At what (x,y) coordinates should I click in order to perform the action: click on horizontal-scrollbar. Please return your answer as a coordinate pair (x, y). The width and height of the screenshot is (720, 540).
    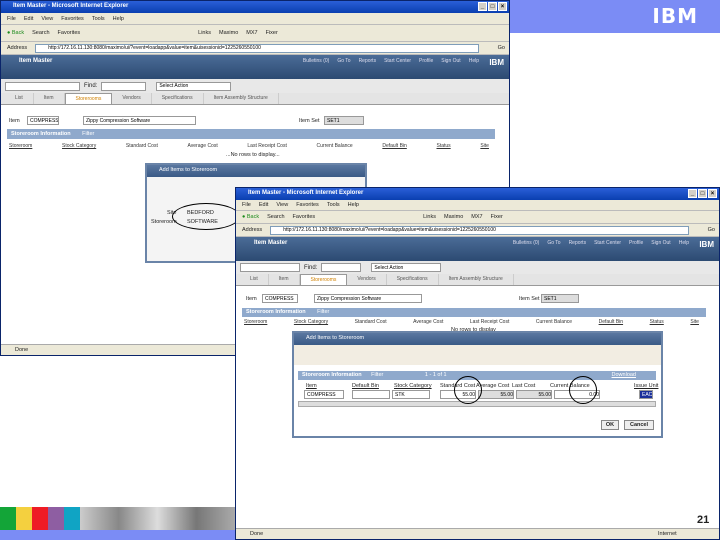
    Looking at the image, I should click on (477, 404).